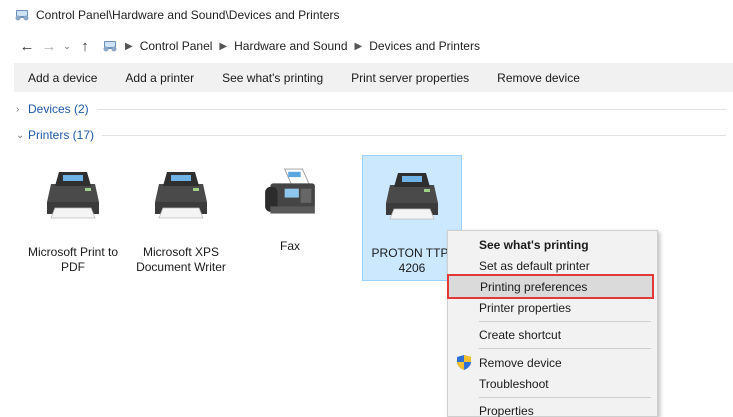 This screenshot has height=417, width=733. I want to click on shield-icon, so click(464, 364).